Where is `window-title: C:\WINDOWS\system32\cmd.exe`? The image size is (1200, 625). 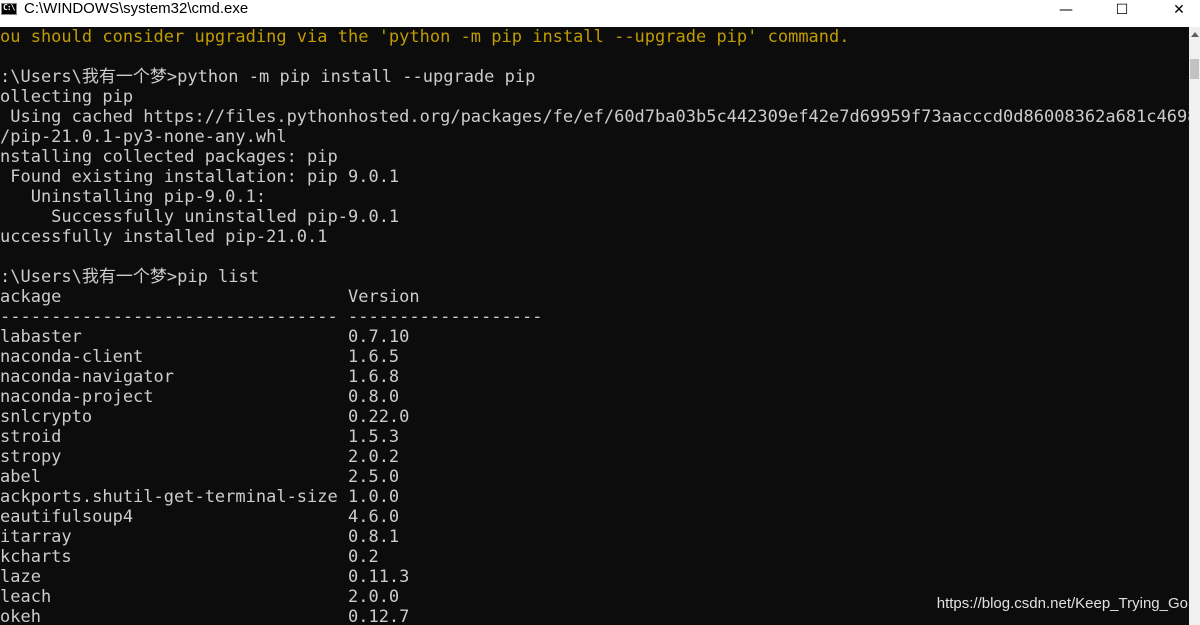 window-title: C:\WINDOWS\system32\cmd.exe is located at coordinates (136, 8).